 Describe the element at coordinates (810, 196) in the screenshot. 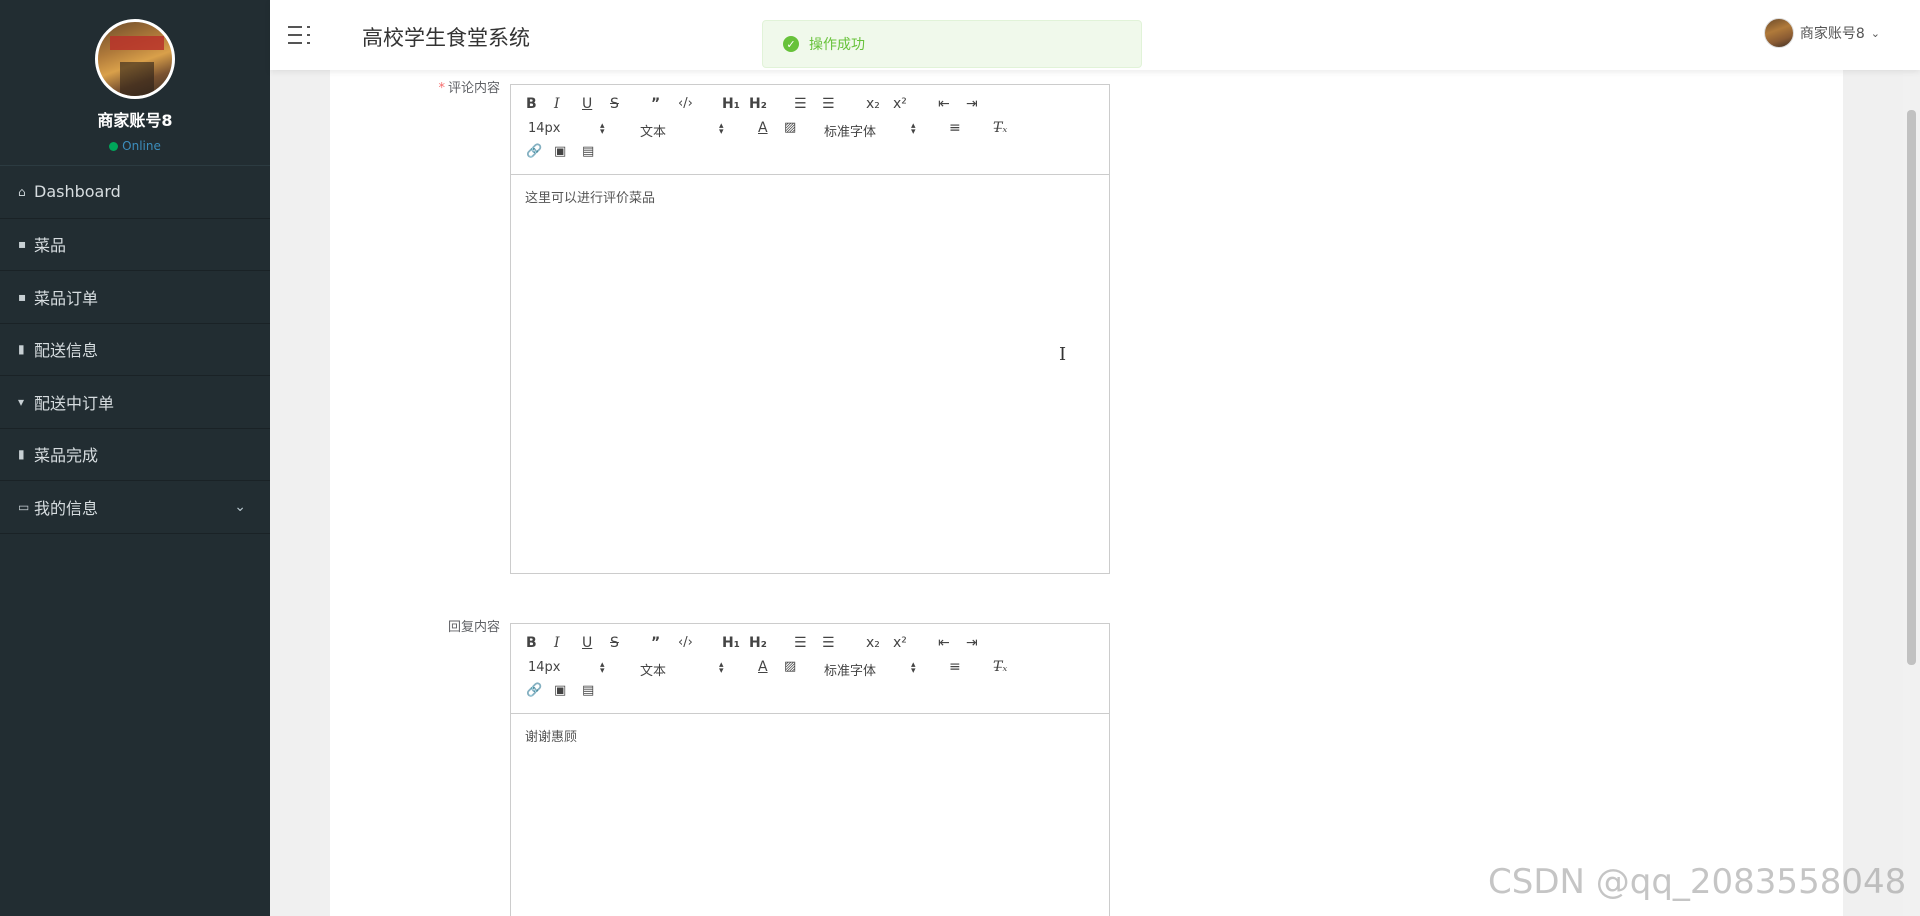

I see `comment-content: 这里可以进行评价菜品` at that location.